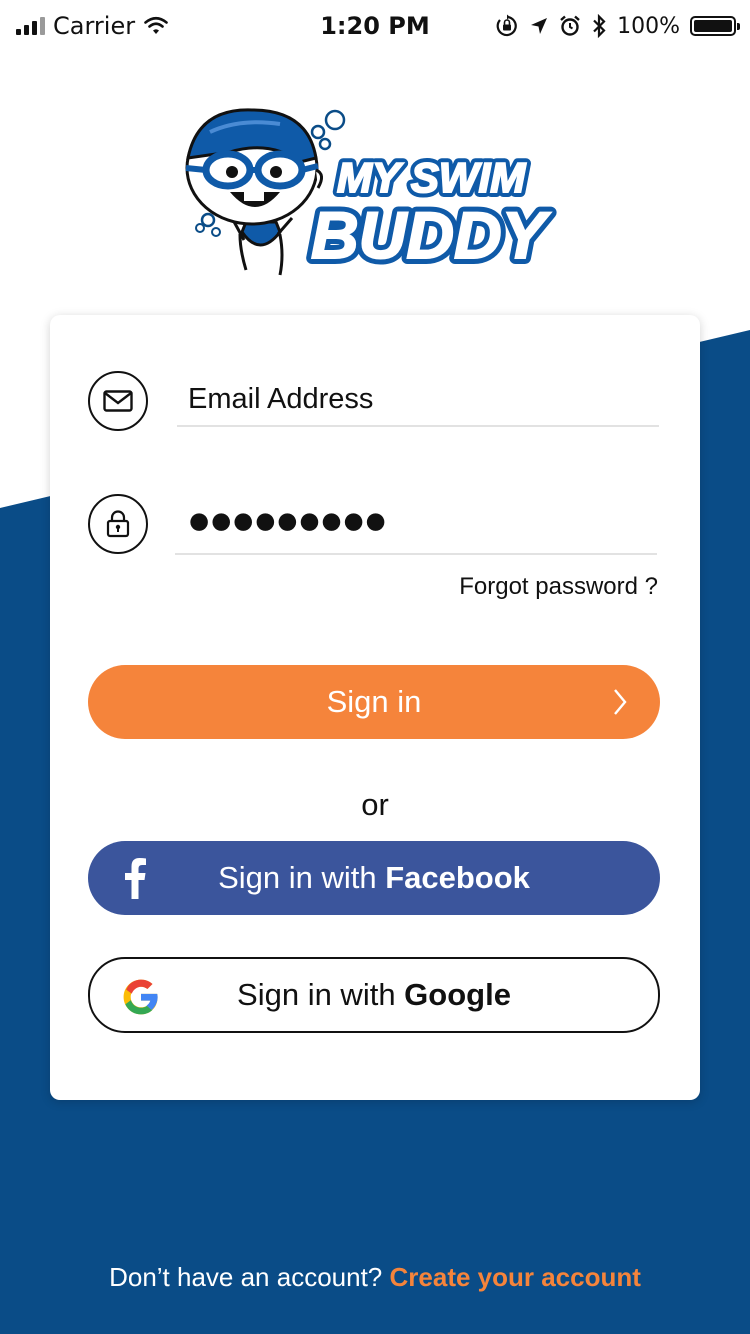 This screenshot has height=1334, width=750. I want to click on email-field, so click(423, 402).